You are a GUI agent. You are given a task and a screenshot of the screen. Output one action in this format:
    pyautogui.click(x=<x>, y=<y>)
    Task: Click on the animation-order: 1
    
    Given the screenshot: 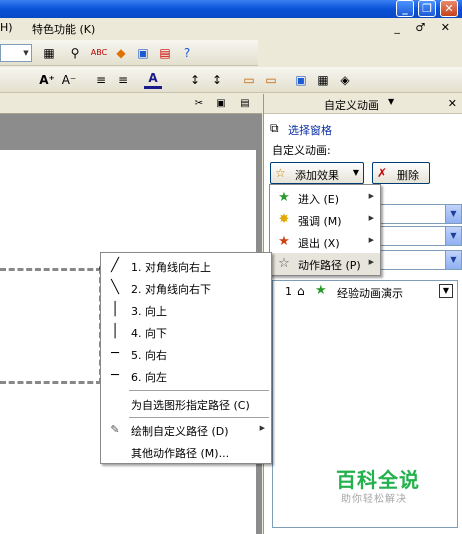 What is the action you would take?
    pyautogui.click(x=288, y=291)
    